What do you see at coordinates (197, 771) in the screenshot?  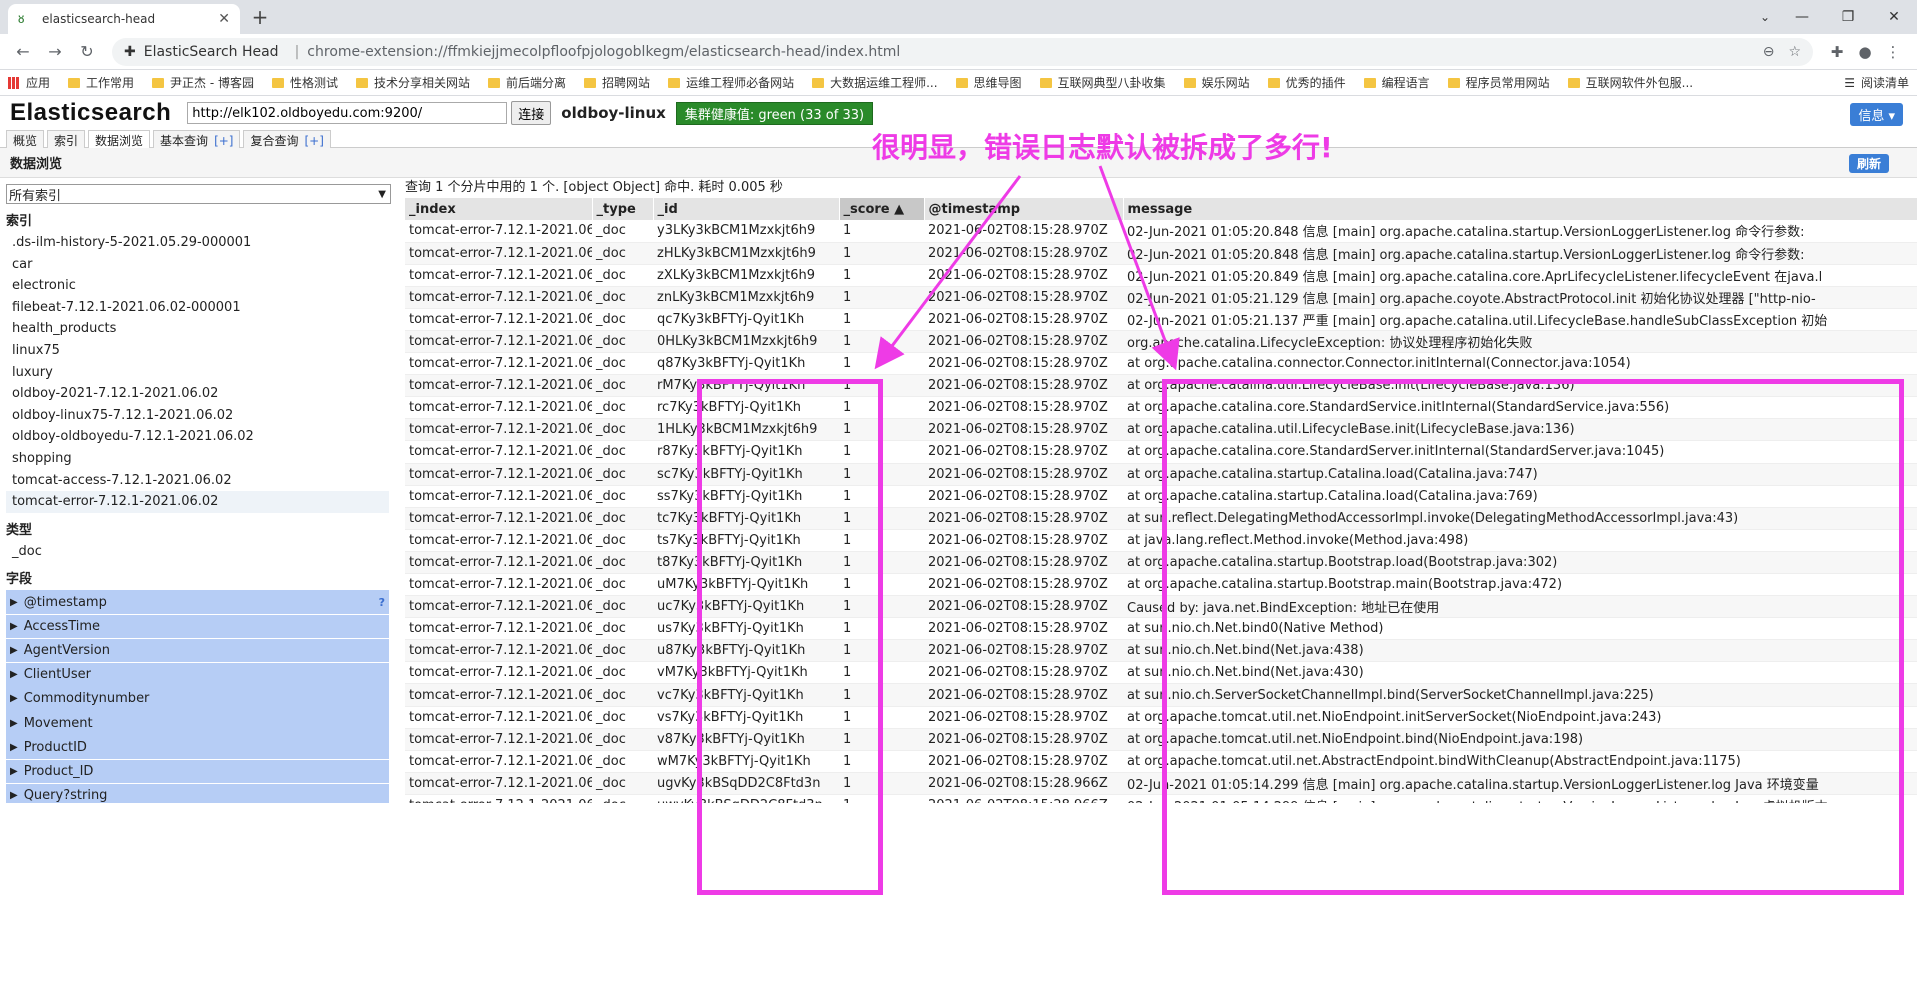 I see `field-item: ▶ Product_ID` at bounding box center [197, 771].